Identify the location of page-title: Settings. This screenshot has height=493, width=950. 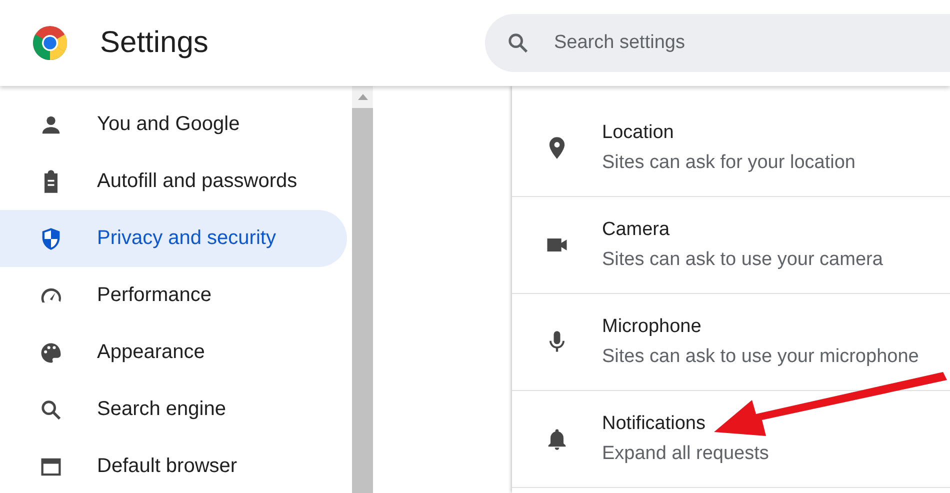
(155, 43).